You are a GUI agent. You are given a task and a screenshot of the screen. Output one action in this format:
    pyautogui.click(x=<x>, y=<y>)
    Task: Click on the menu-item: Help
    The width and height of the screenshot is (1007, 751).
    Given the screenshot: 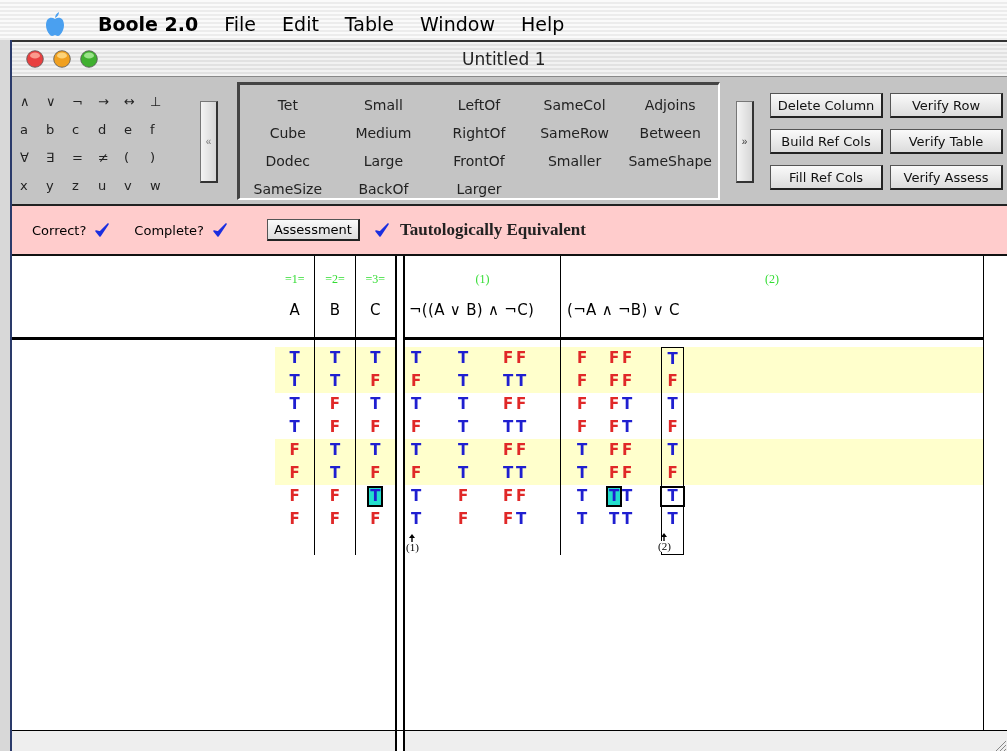 What is the action you would take?
    pyautogui.click(x=542, y=24)
    